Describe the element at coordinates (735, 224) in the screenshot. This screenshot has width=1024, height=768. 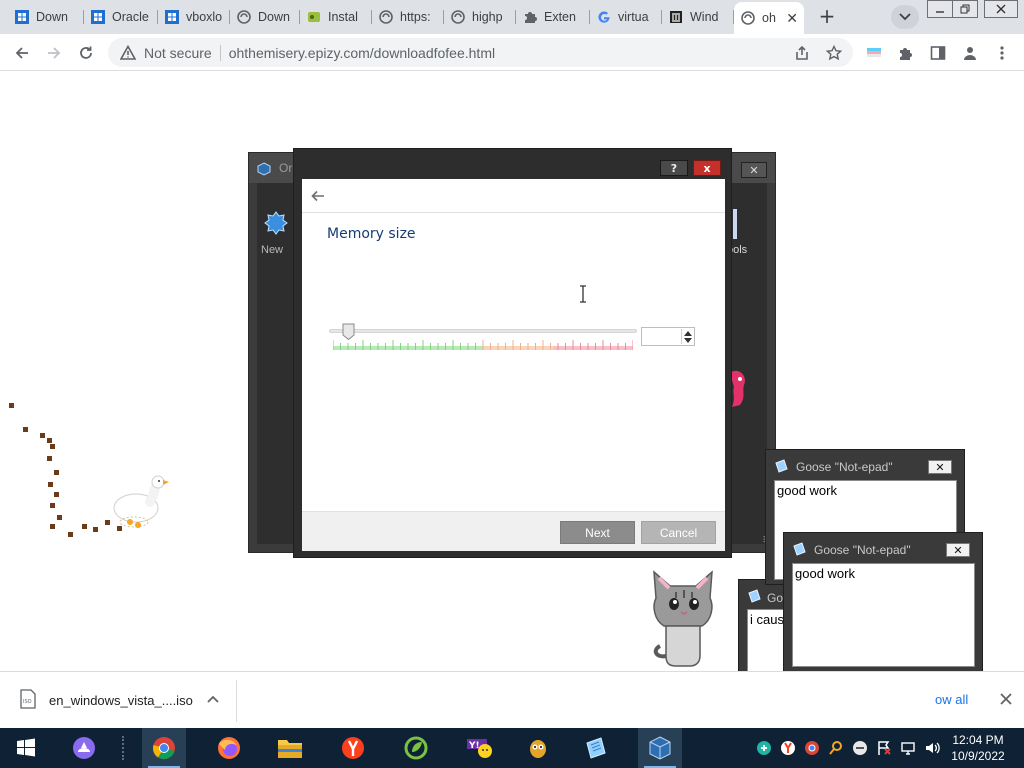
I see `tools-icon` at that location.